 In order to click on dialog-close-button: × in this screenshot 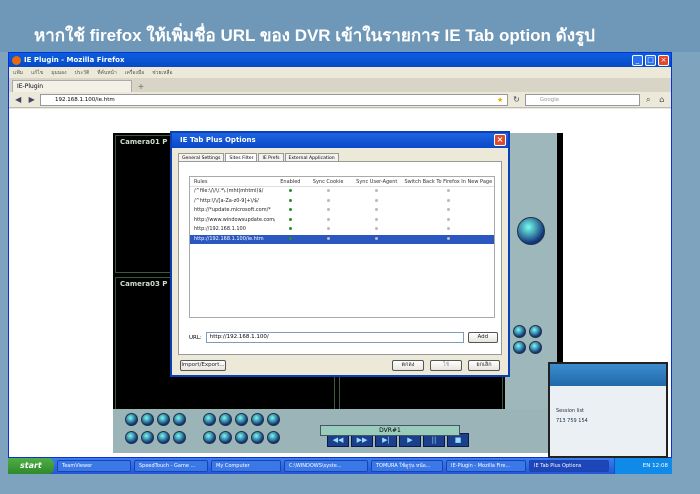, I will do `click(500, 140)`.